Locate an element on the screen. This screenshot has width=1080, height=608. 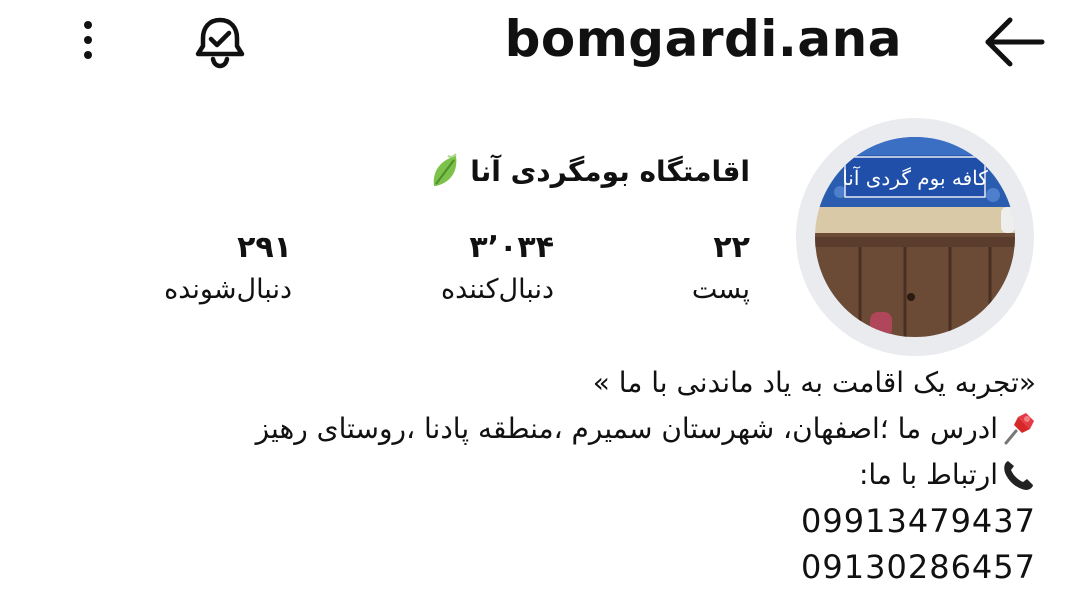
more-options-icon is located at coordinates (88, 40).